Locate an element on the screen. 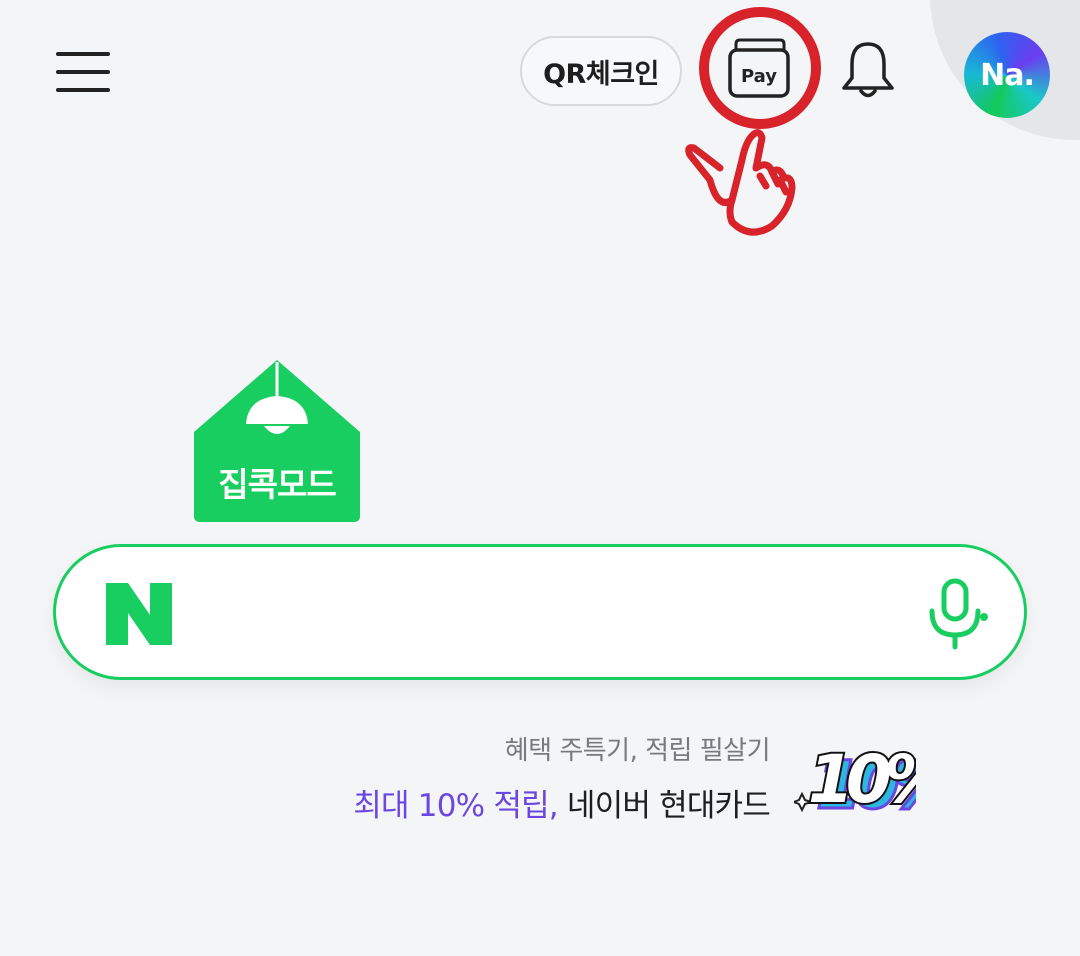 Image resolution: width=1080 pixels, height=956 pixels. house-mode-banner: 집콕모드 is located at coordinates (277, 440).